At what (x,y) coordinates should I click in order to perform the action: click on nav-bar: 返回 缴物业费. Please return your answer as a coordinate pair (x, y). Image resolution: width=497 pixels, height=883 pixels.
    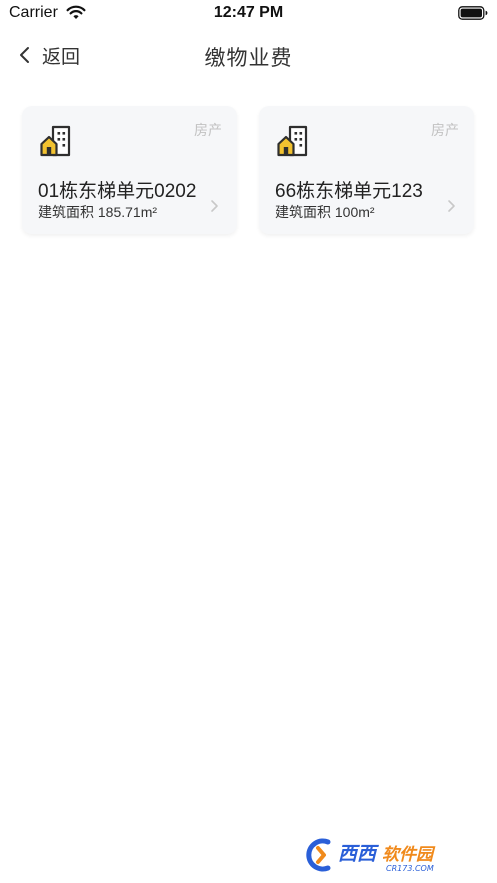
    Looking at the image, I should click on (248, 55).